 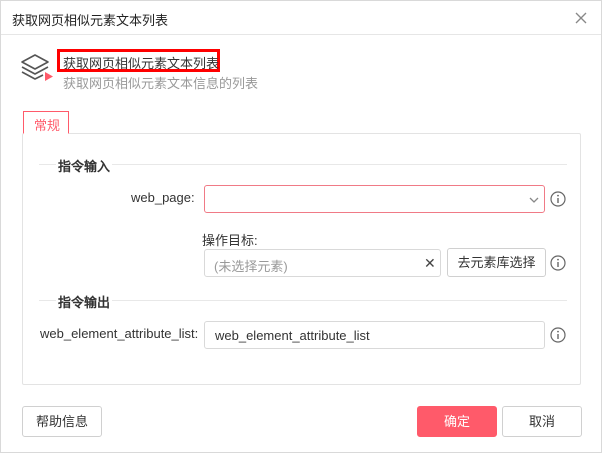 What do you see at coordinates (230, 240) in the screenshot?
I see `target-label: 操作目标:` at bounding box center [230, 240].